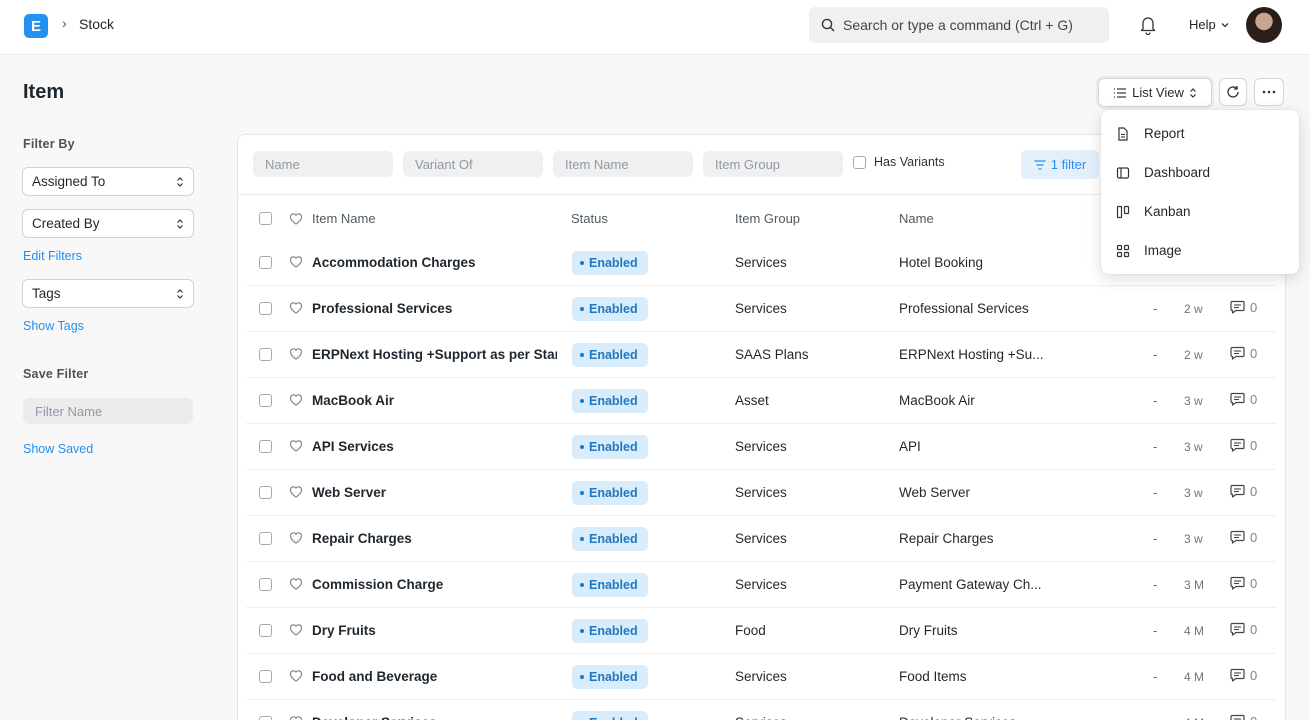 The width and height of the screenshot is (1310, 720). What do you see at coordinates (761, 401) in the screenshot?
I see `table-row: MacBook Air Enabled Asset MacBook Air - 3 w 0` at bounding box center [761, 401].